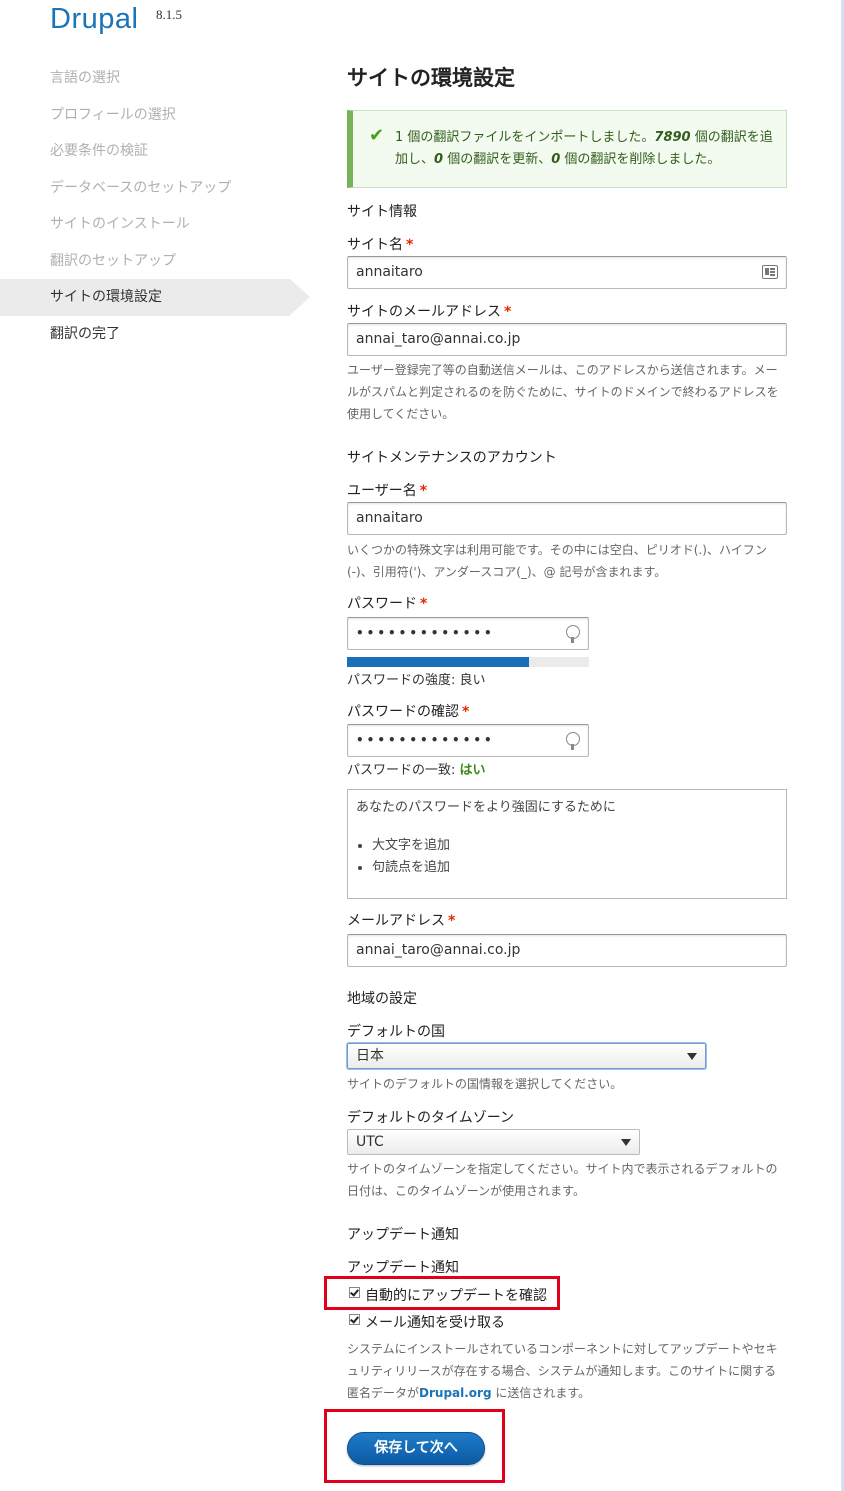 This screenshot has width=844, height=1491. Describe the element at coordinates (403, 1235) in the screenshot. I see `updates-heading: アップデート通知` at that location.